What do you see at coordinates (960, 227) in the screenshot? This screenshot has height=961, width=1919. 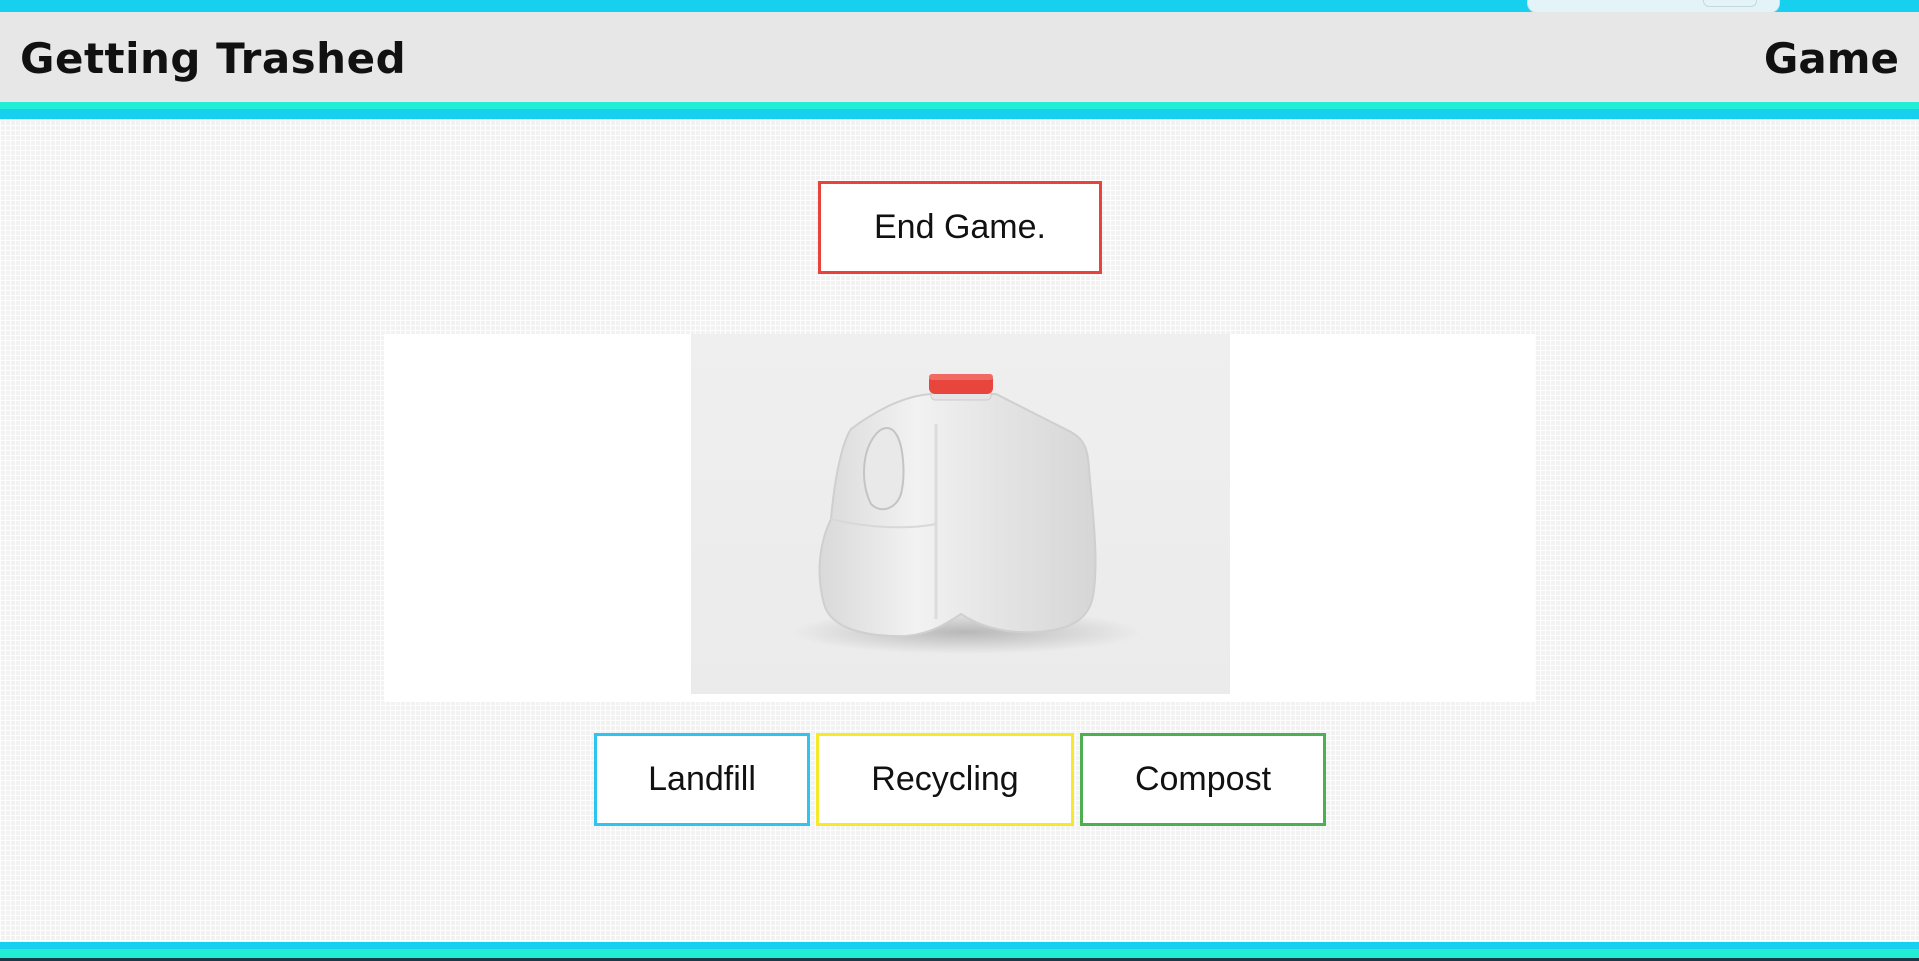 I see `end-game-button: End Game.` at bounding box center [960, 227].